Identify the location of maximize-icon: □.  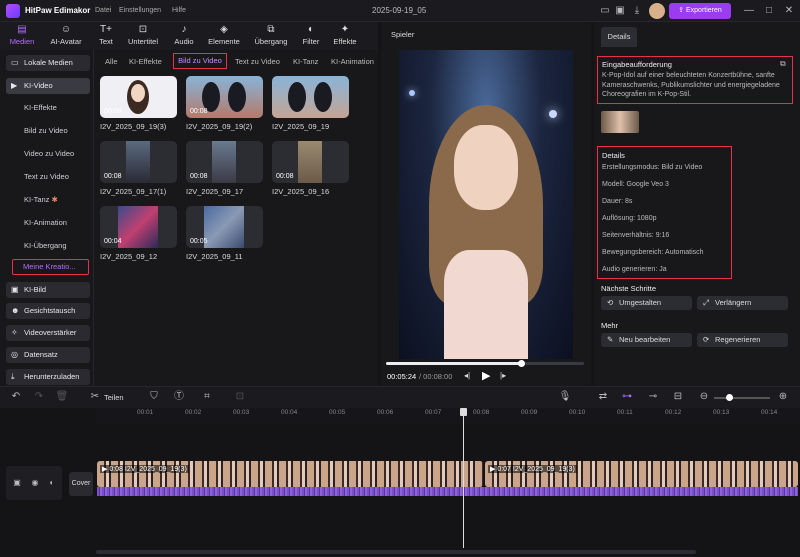
(769, 11).